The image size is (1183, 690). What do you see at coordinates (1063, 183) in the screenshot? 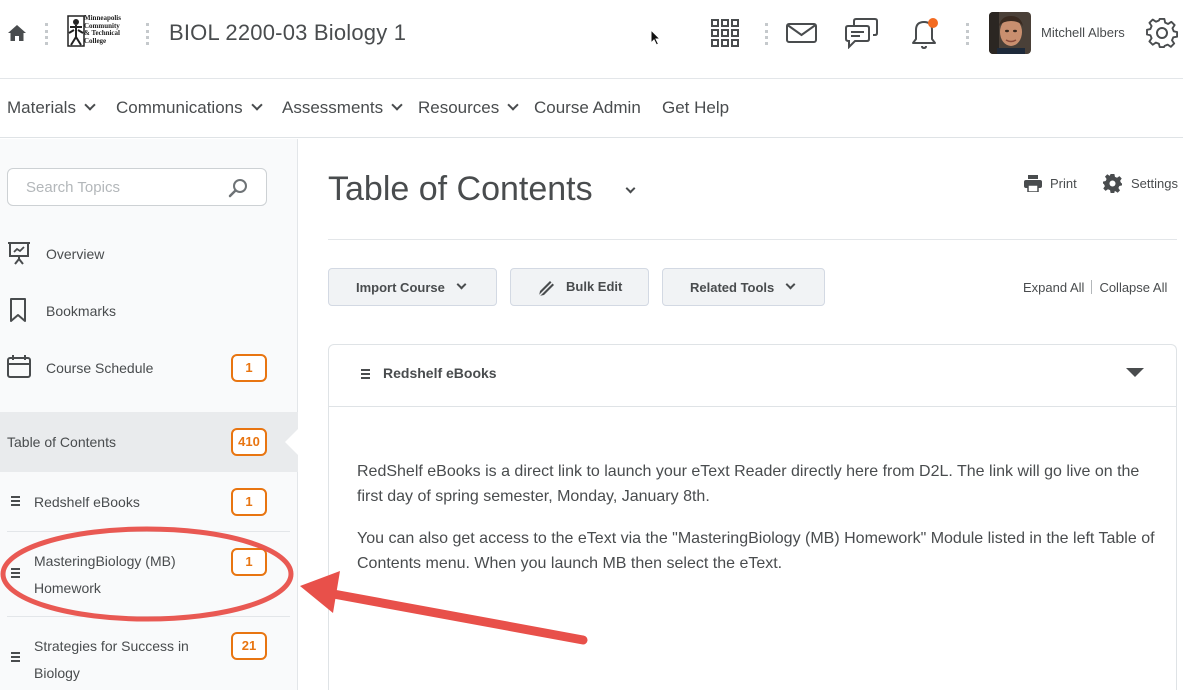
I see `print-label: Print` at bounding box center [1063, 183].